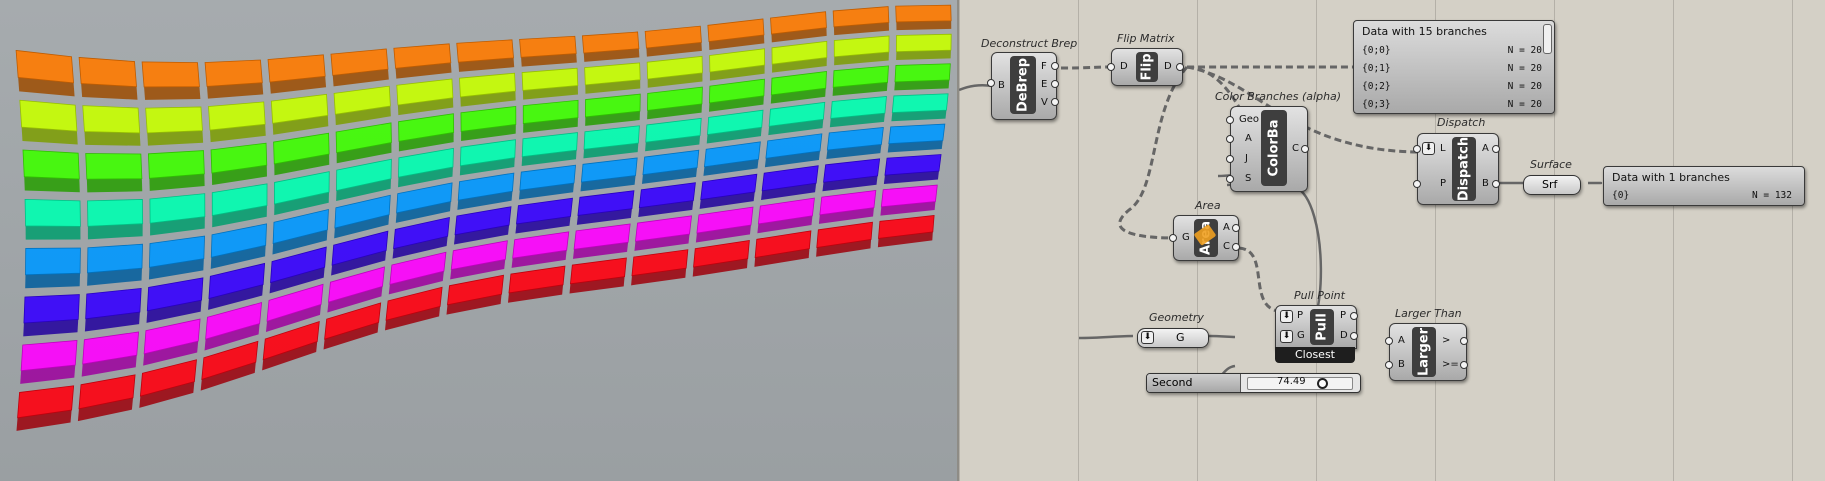 The width and height of the screenshot is (1825, 481). I want to click on dispatch-component: ⬇ L P Dispatch A B, so click(1456, 169).